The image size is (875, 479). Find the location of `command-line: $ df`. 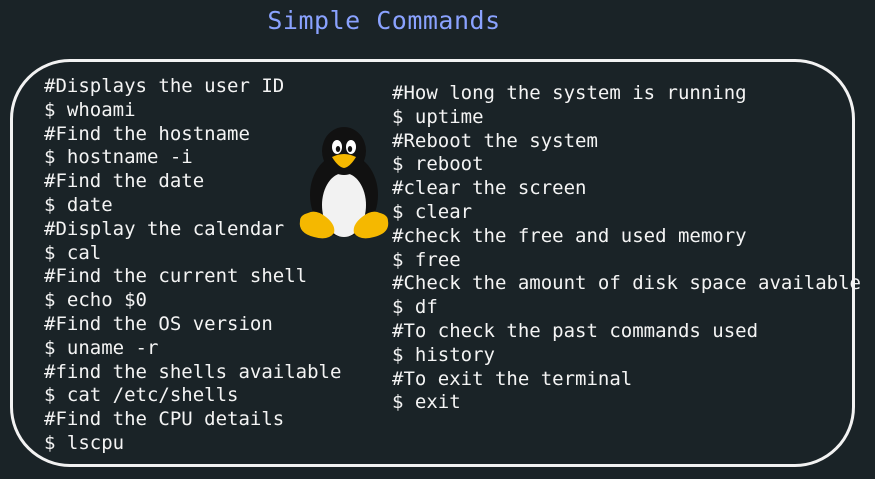

command-line: $ df is located at coordinates (415, 307).